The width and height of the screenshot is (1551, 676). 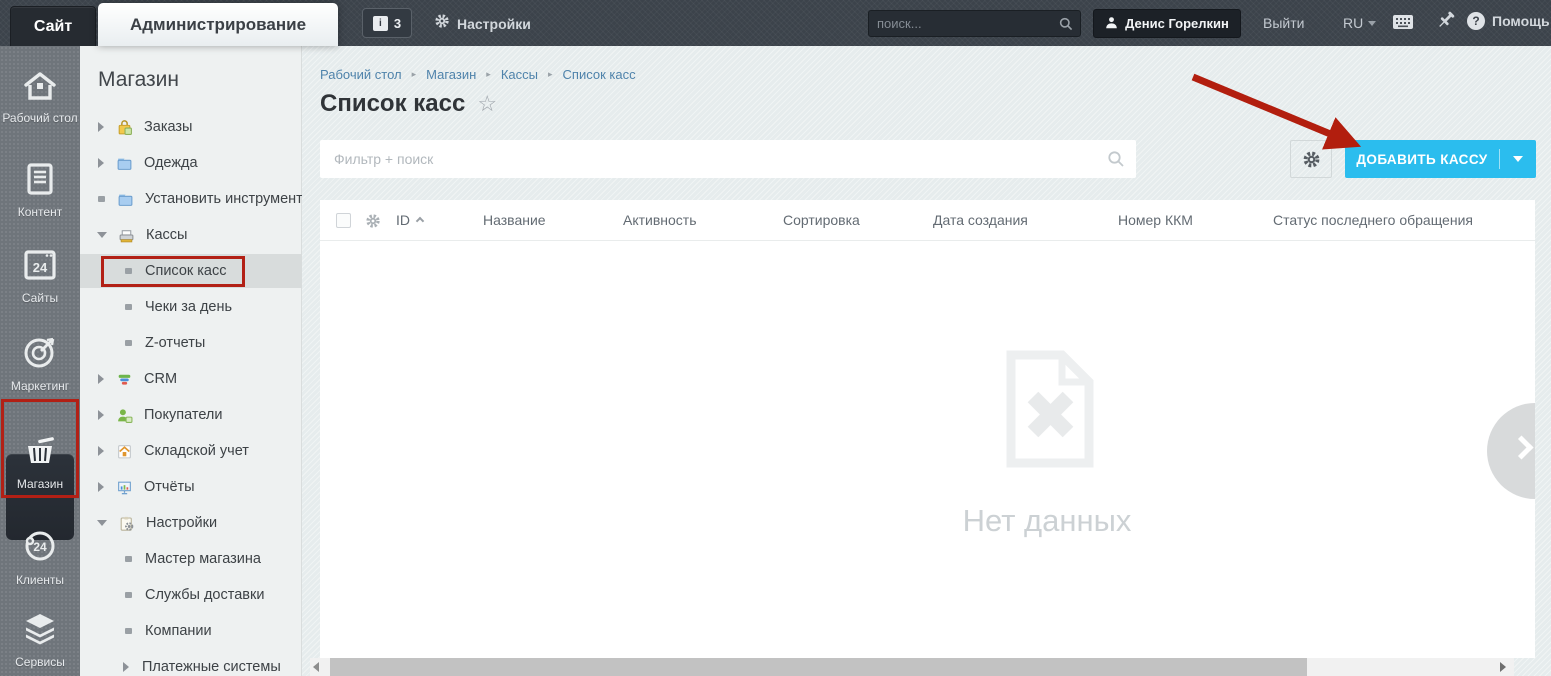 I want to click on sidebar-item-customers: Покупатели, so click(x=191, y=415).